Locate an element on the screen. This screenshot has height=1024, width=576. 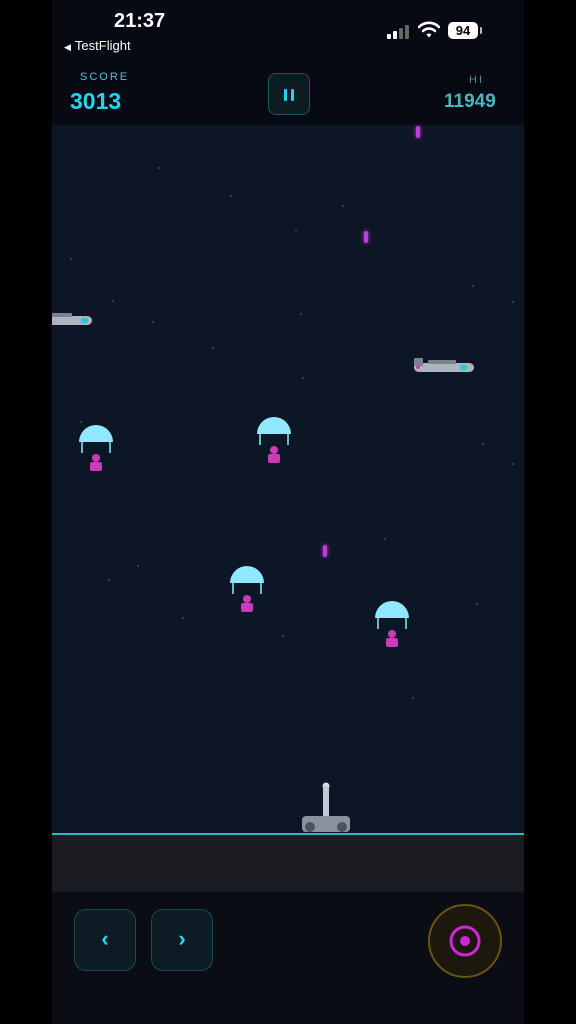
target-icon is located at coordinates (465, 941).